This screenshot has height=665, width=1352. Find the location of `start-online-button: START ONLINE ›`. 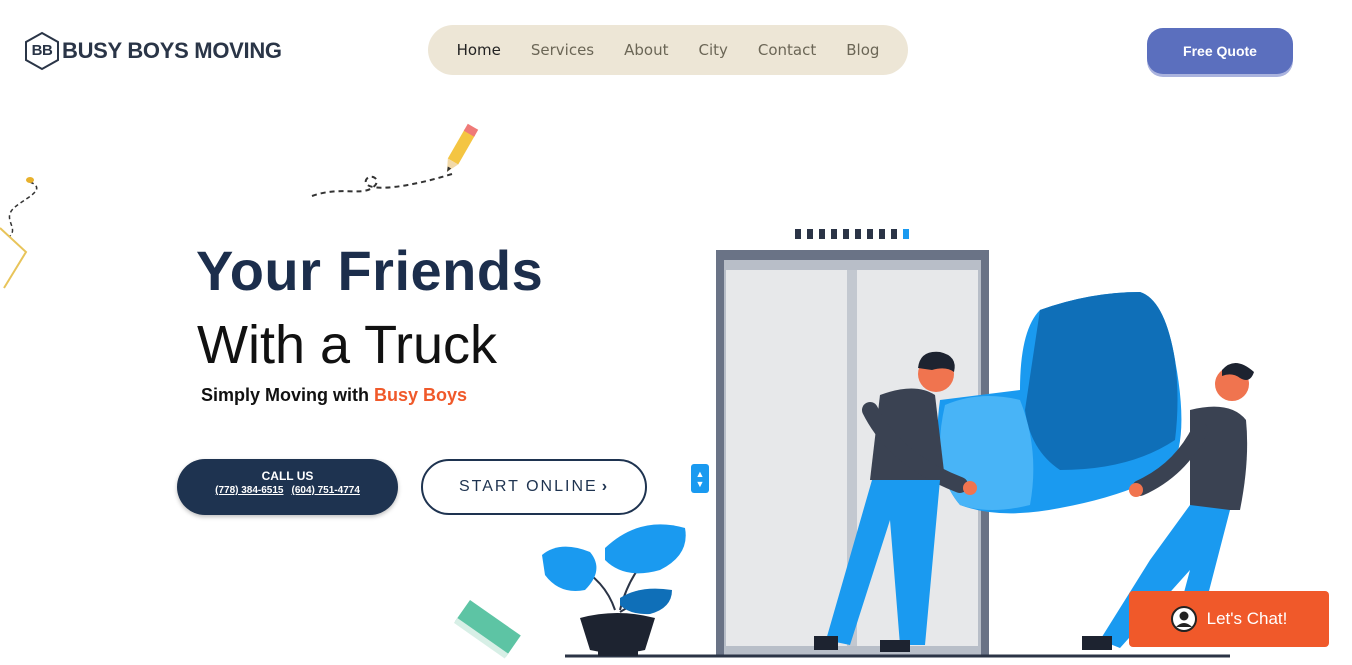

start-online-button: START ONLINE › is located at coordinates (534, 487).